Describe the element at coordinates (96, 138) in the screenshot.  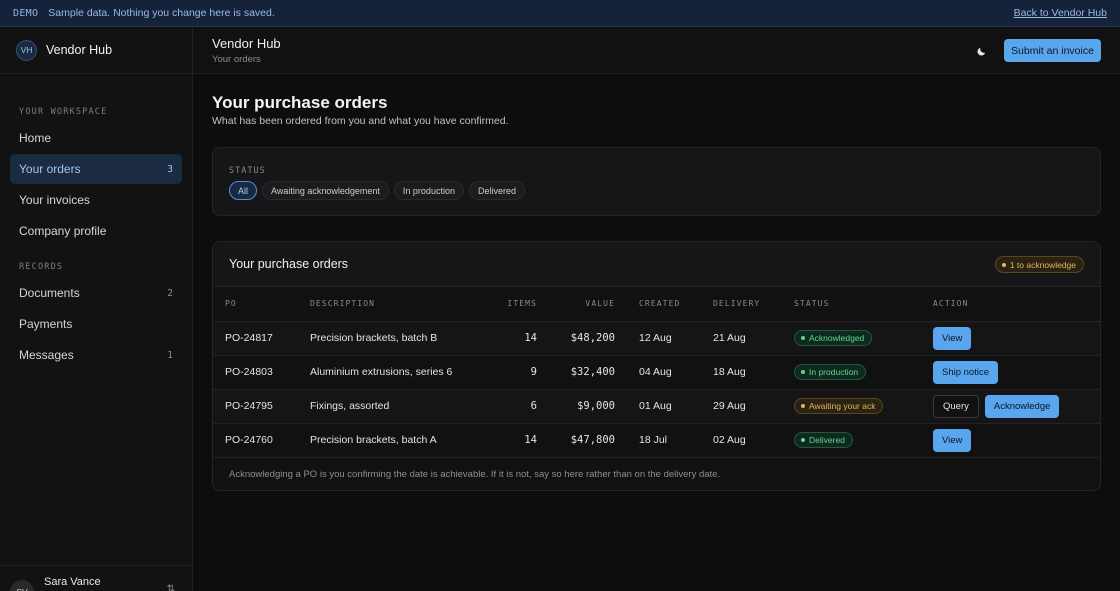
I see `sidebar-item-home: Home` at that location.